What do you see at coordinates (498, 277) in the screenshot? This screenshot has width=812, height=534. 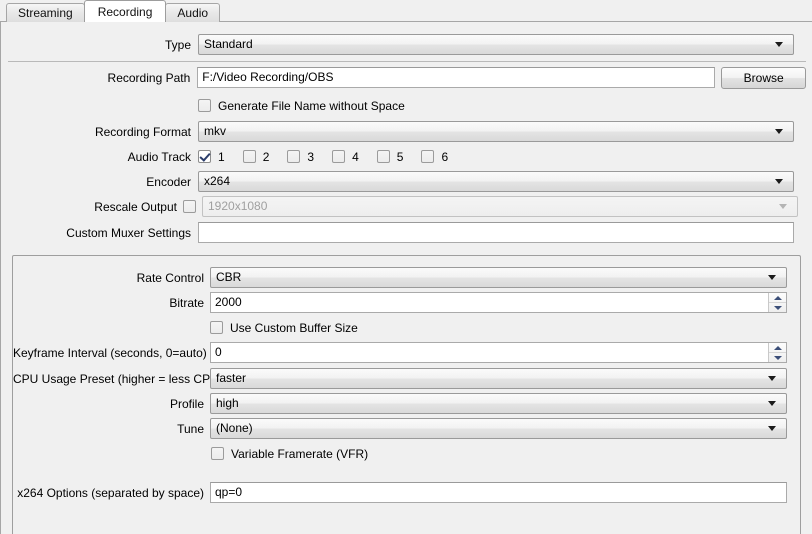 I see `rate-control-combobox: CBR` at bounding box center [498, 277].